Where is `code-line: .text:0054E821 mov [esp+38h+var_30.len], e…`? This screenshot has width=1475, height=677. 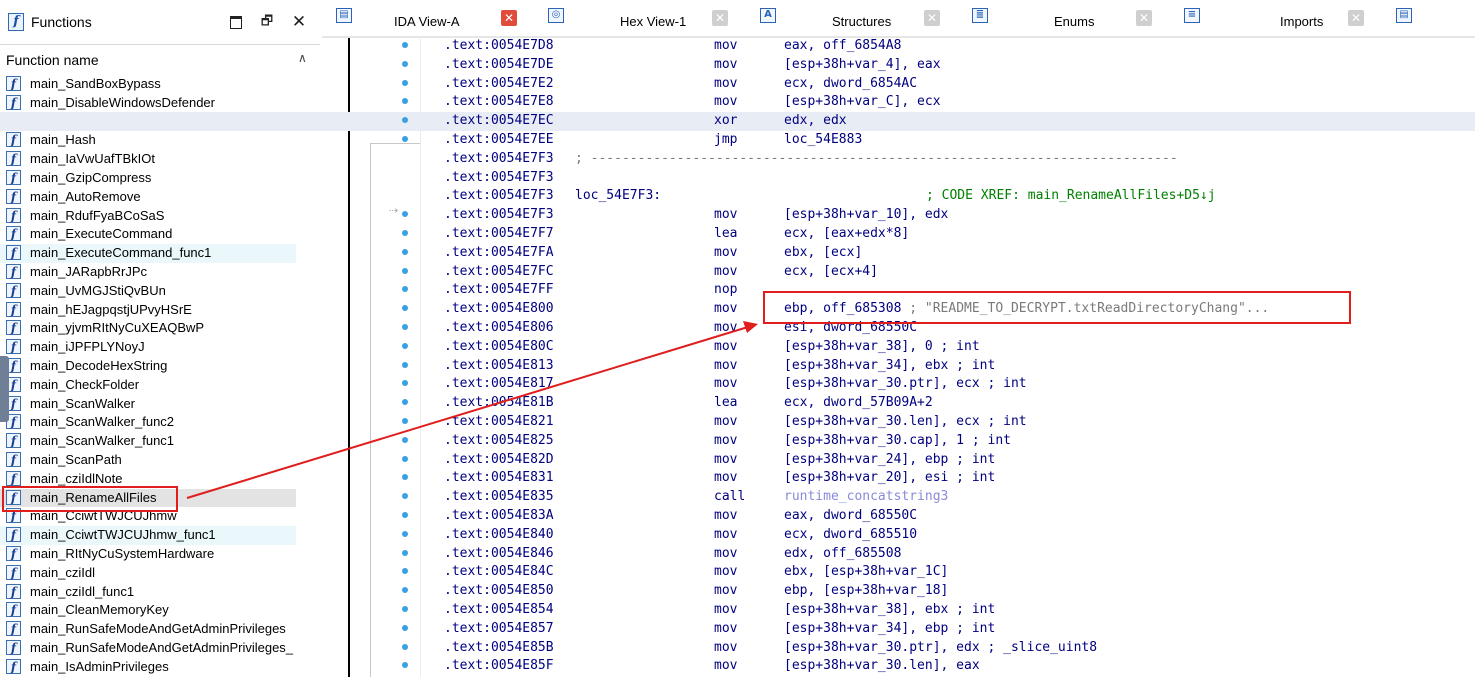 code-line: .text:0054E821 mov [esp+38h+var_30.len], e… is located at coordinates (737, 422).